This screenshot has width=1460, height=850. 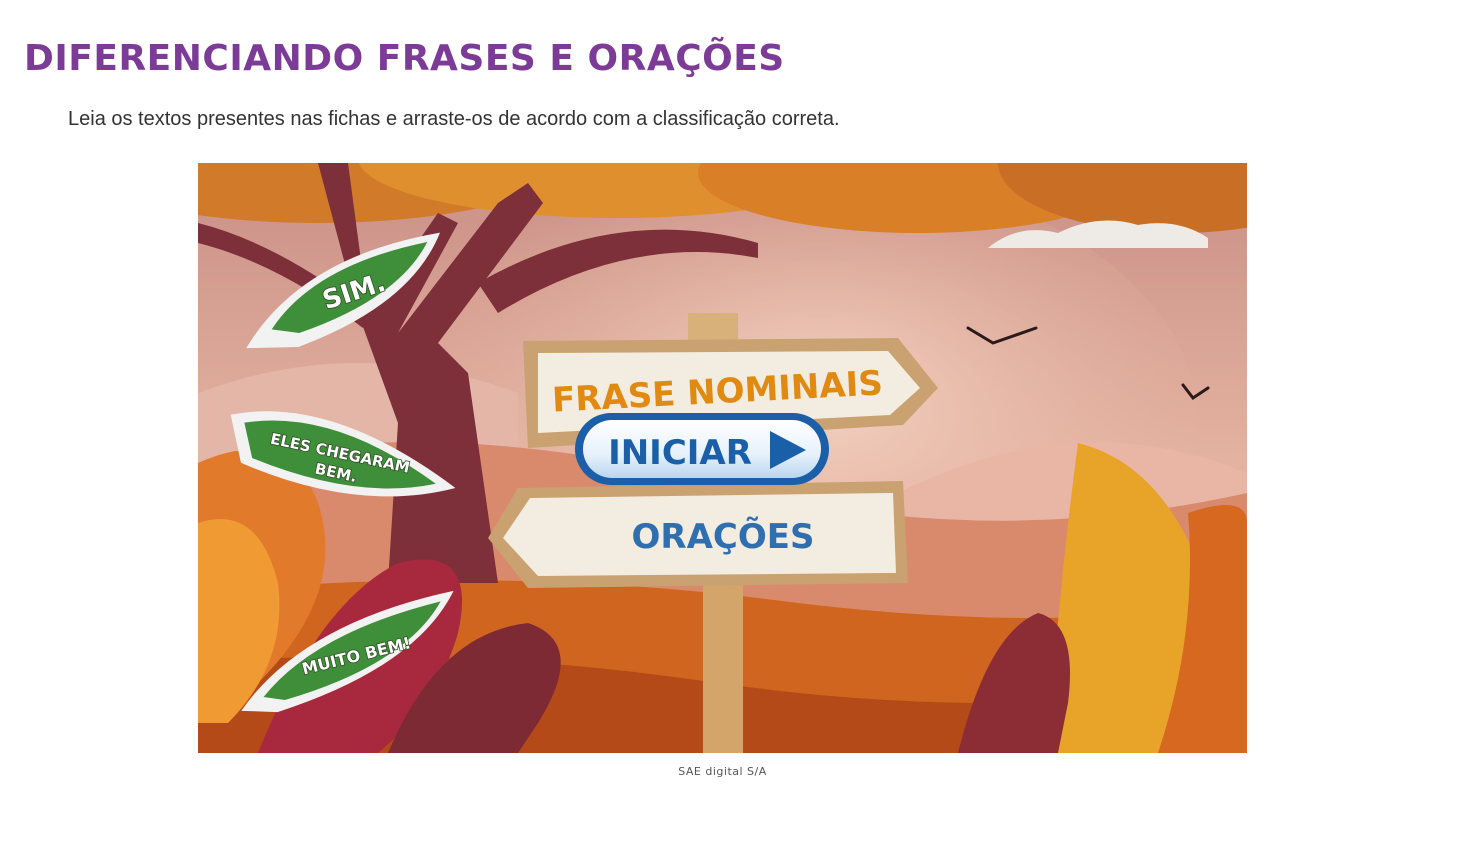 I want to click on image-caption: SAE digital S/A, so click(x=722, y=771).